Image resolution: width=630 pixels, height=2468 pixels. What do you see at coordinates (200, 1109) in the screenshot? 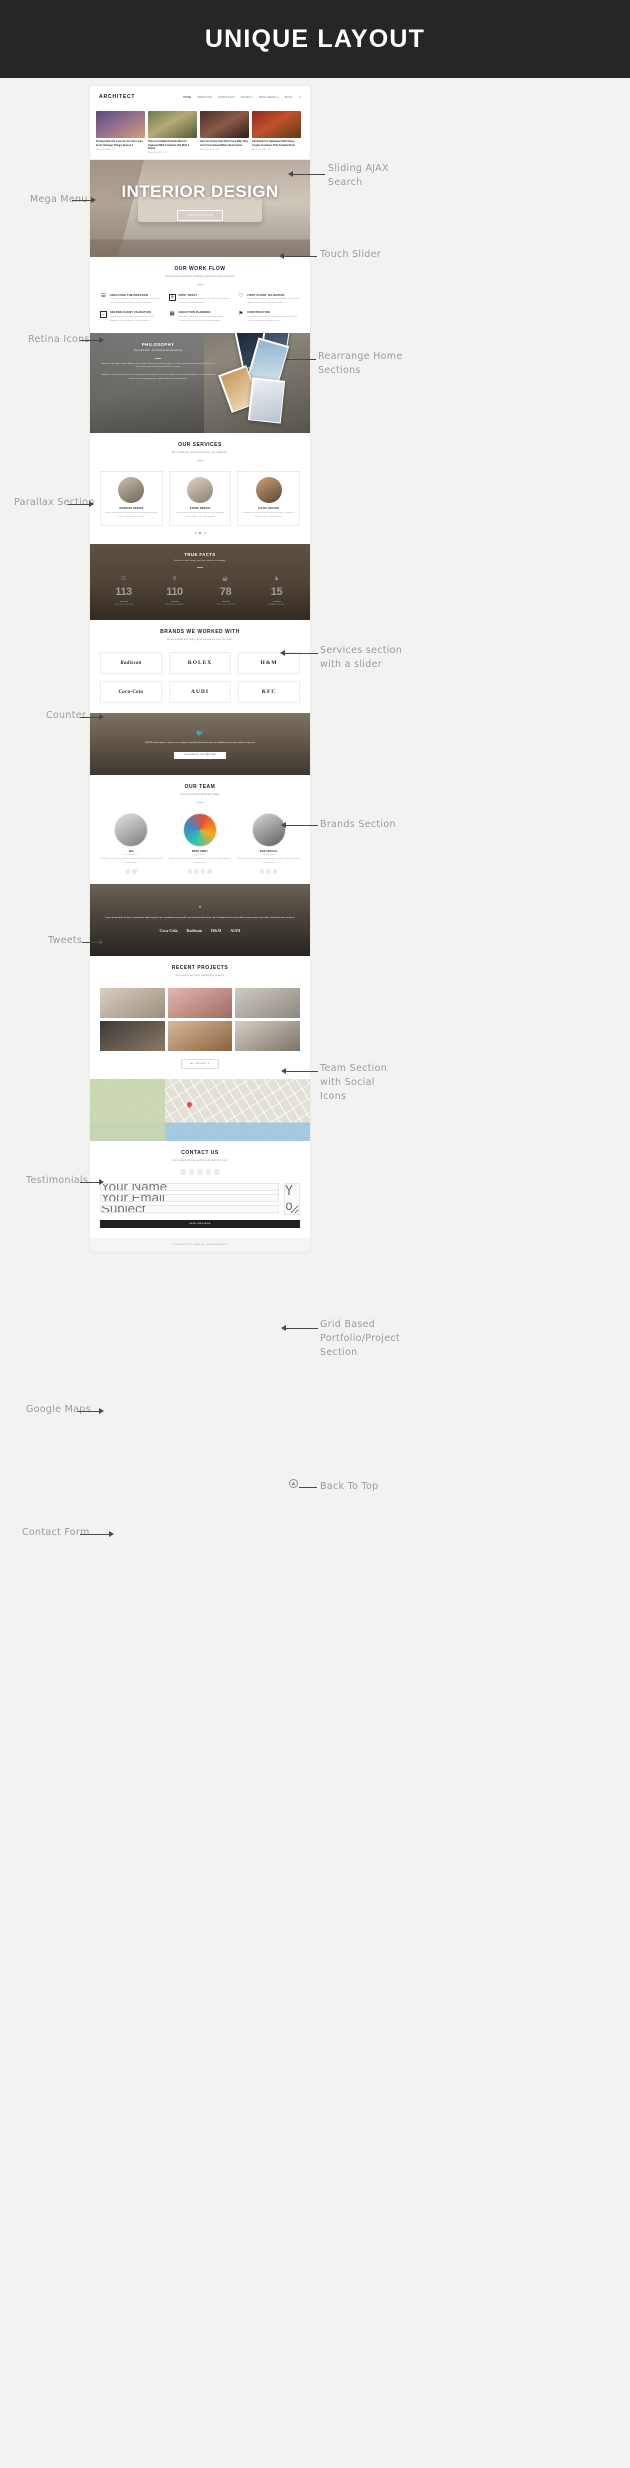
I see `google-maps-section` at bounding box center [200, 1109].